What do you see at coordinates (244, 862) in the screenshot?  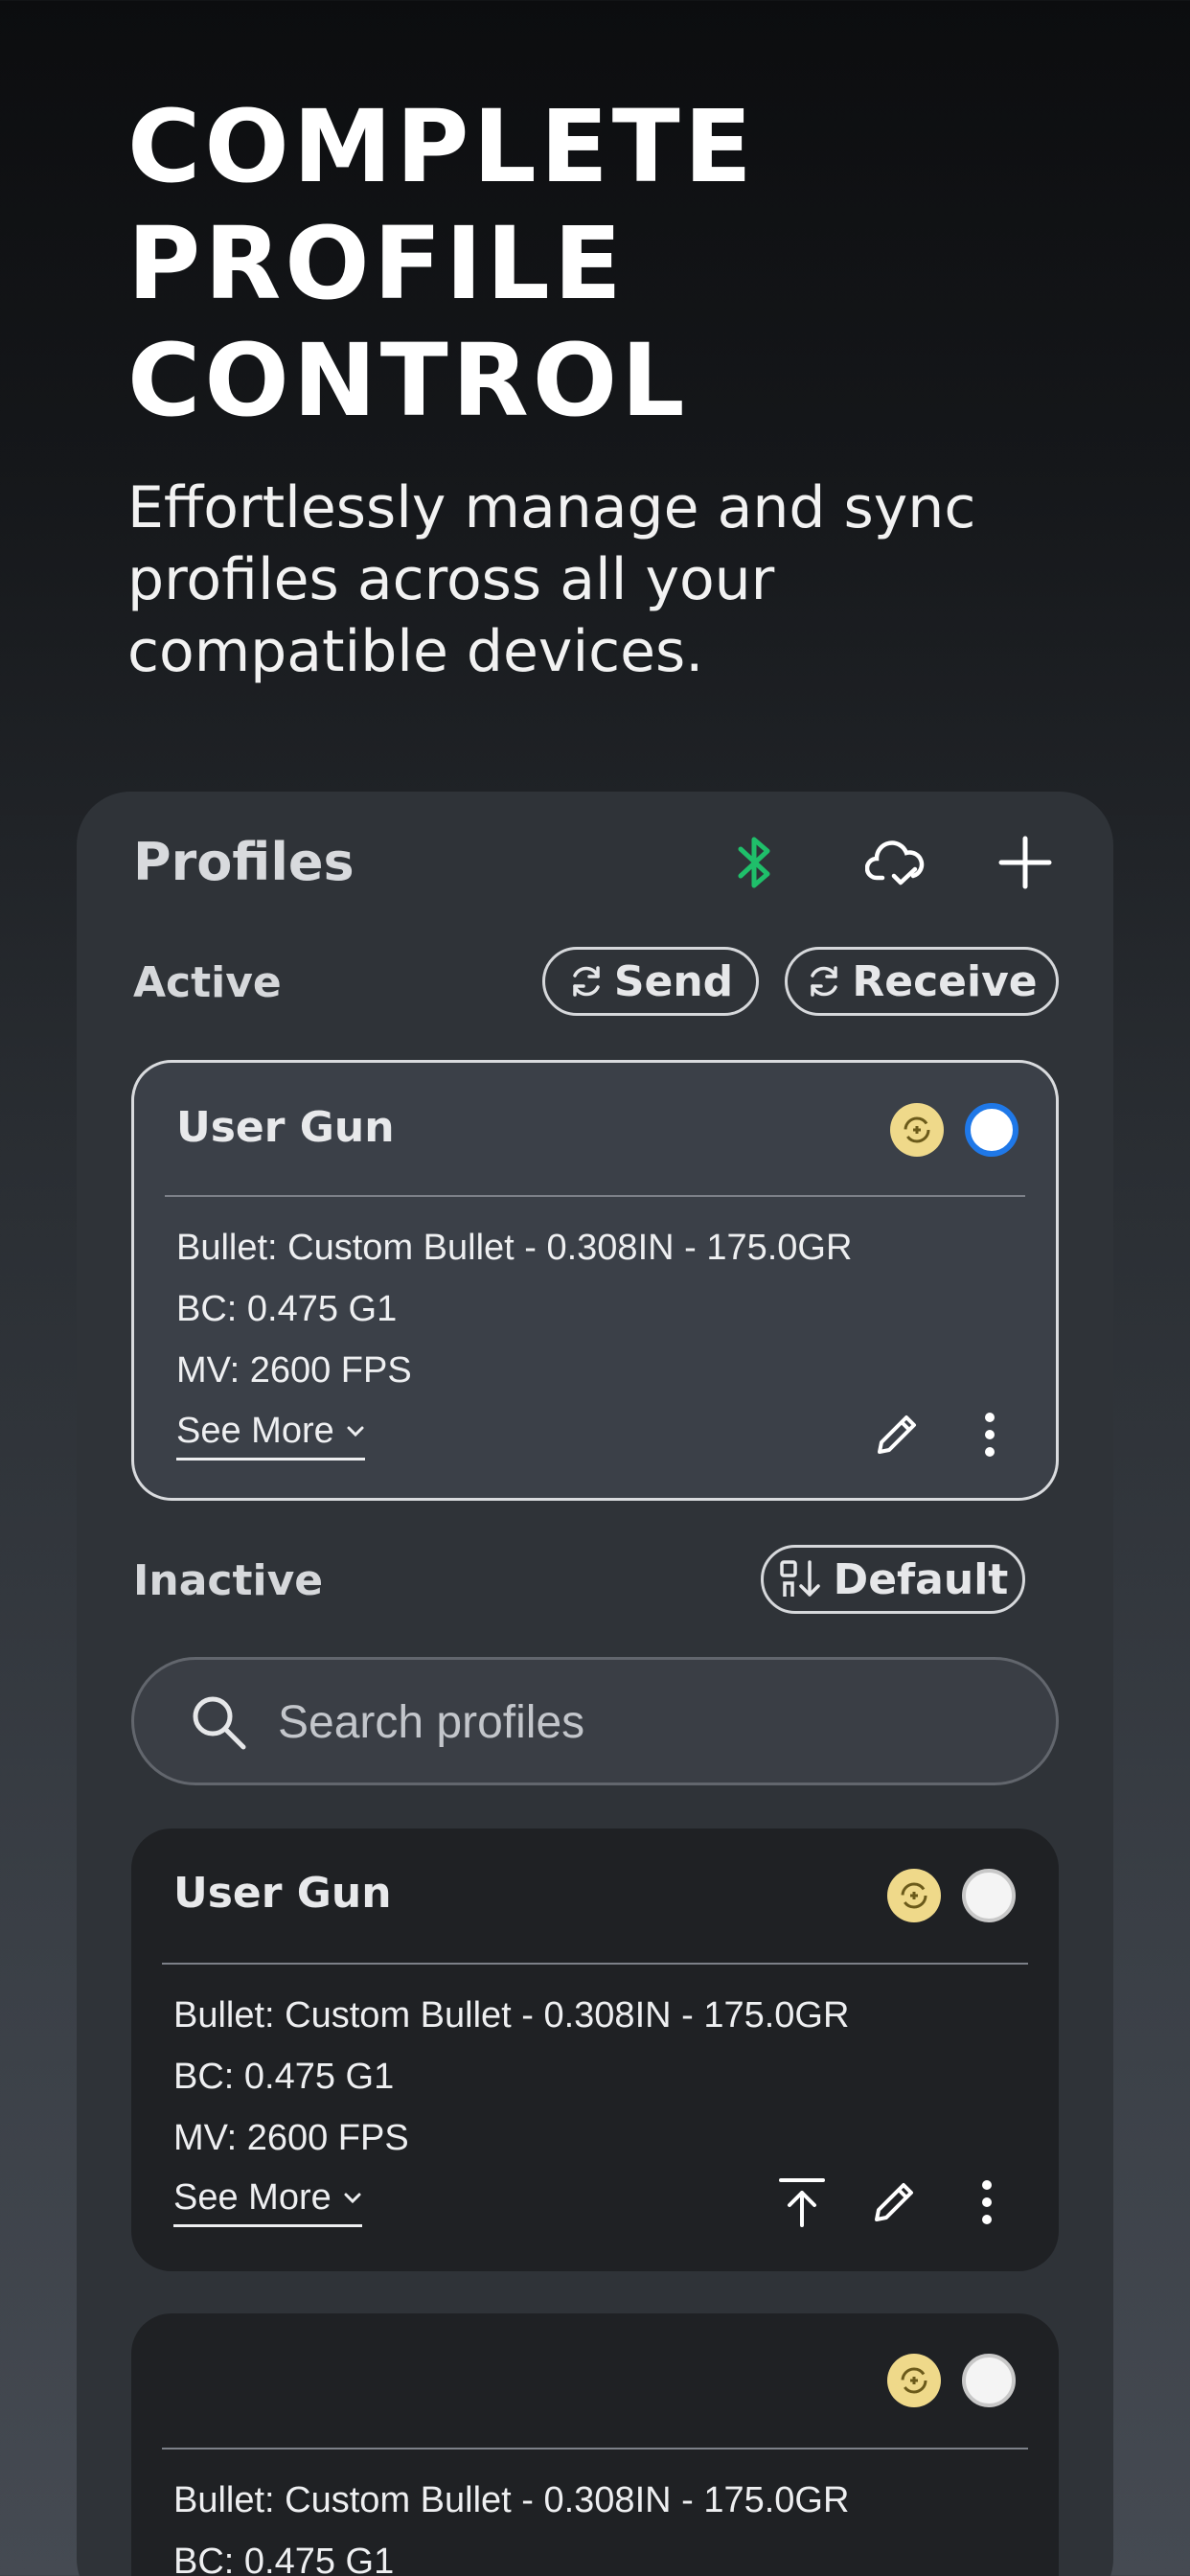 I see `profiles-title: Profiles` at bounding box center [244, 862].